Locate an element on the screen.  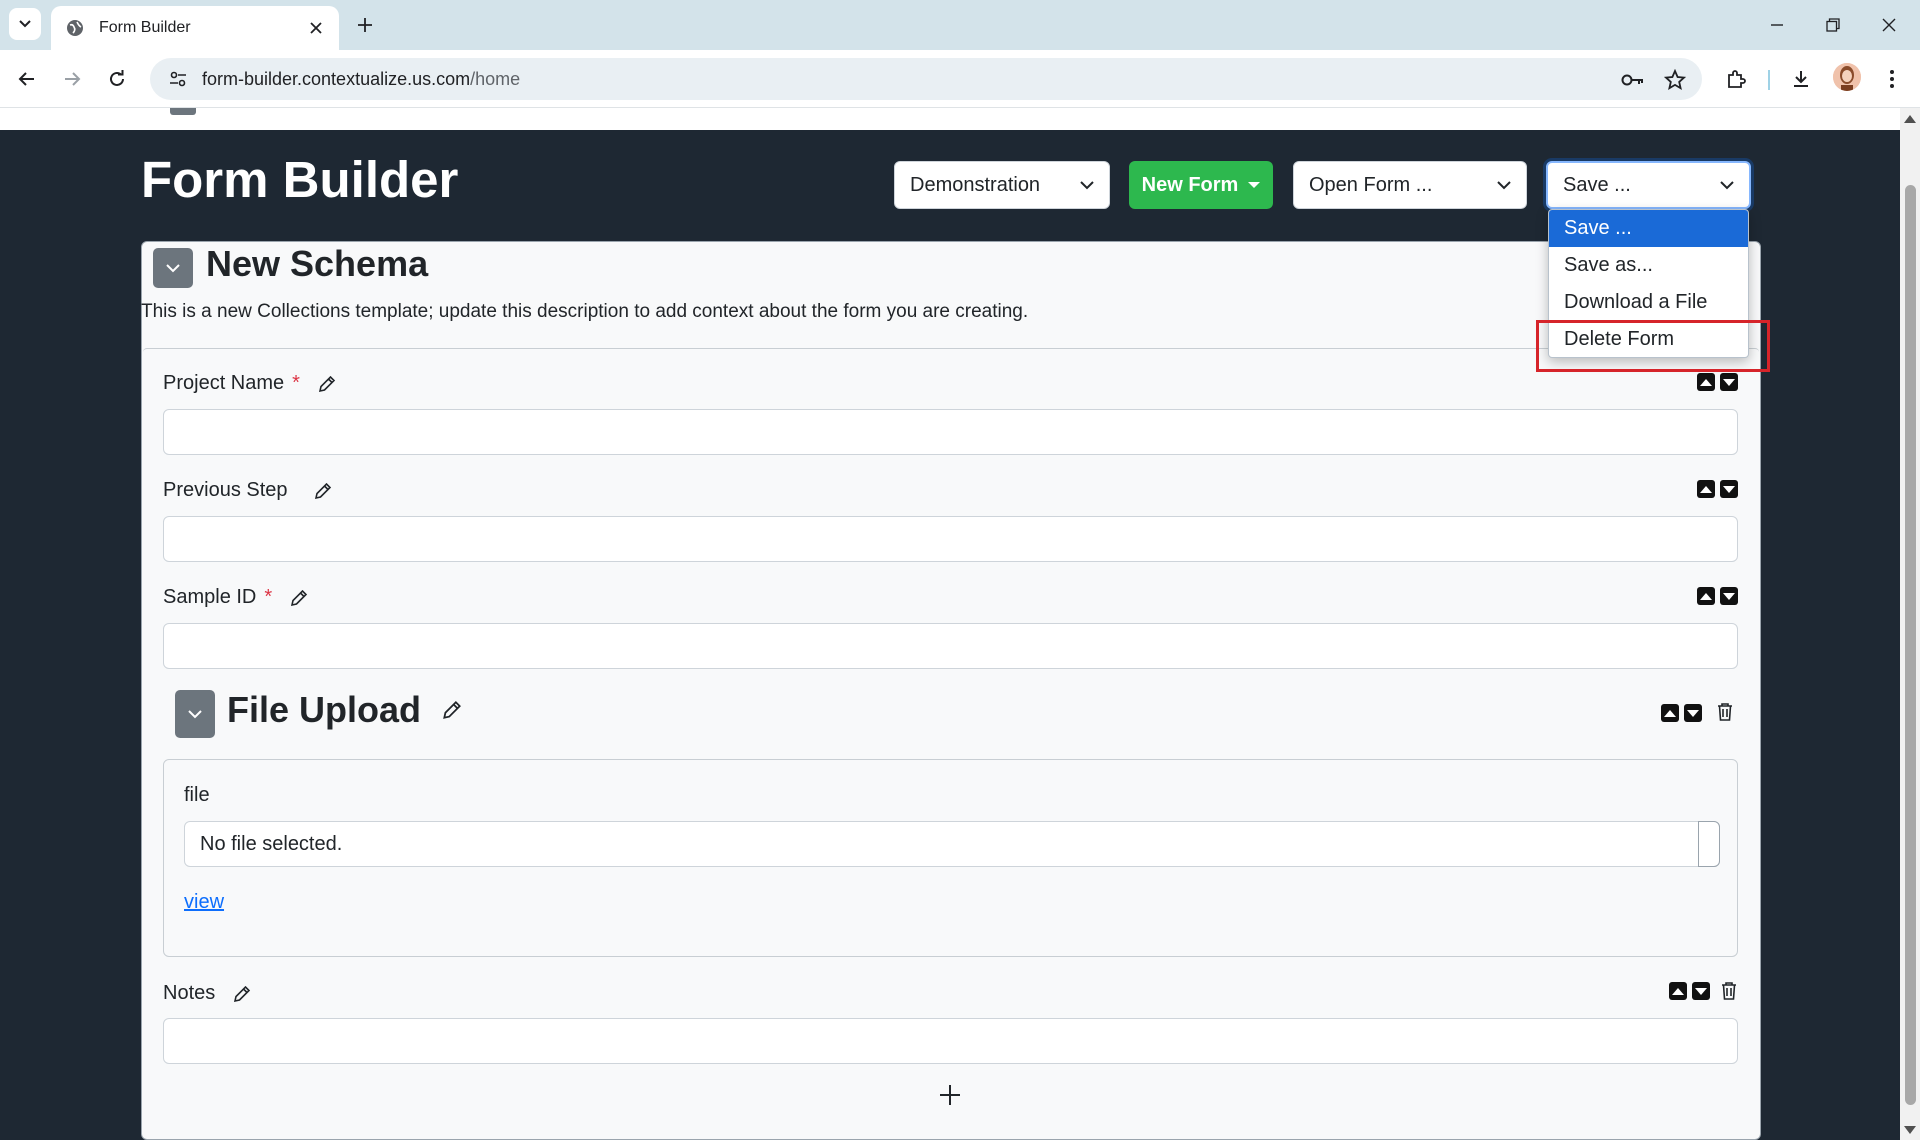
browser-tab: Form Builder is located at coordinates (195, 28).